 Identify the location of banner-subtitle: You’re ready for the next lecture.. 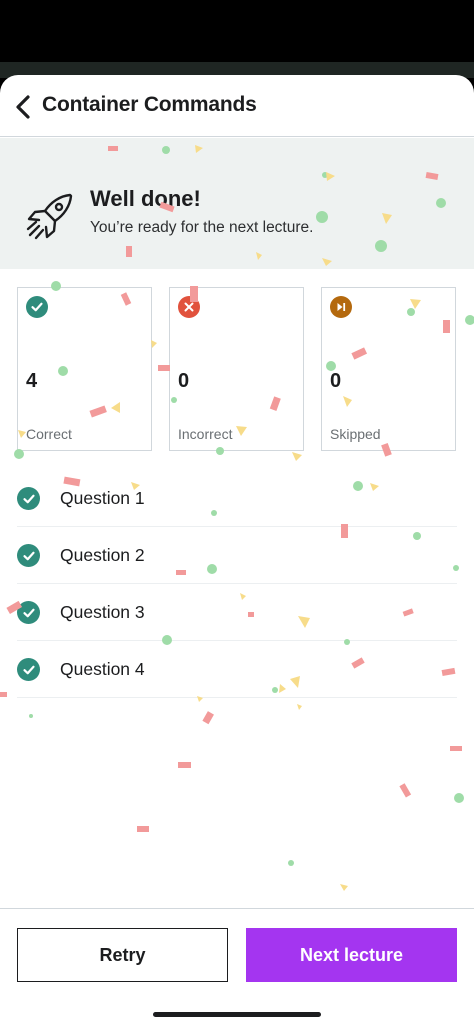
(202, 227).